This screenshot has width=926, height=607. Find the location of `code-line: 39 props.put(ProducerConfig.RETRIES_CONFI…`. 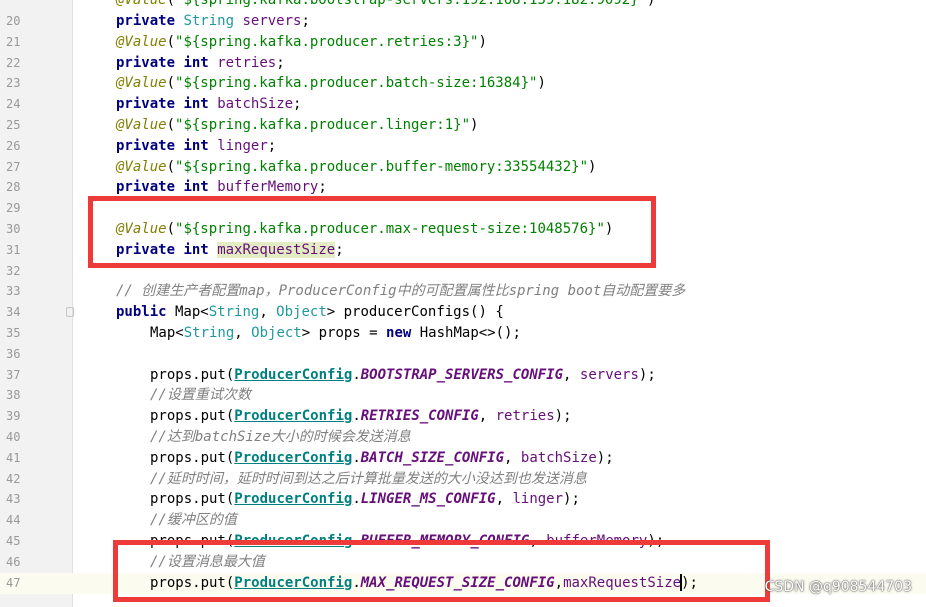

code-line: 39 props.put(ProducerConfig.RETRIES_CONFI… is located at coordinates (463, 416).